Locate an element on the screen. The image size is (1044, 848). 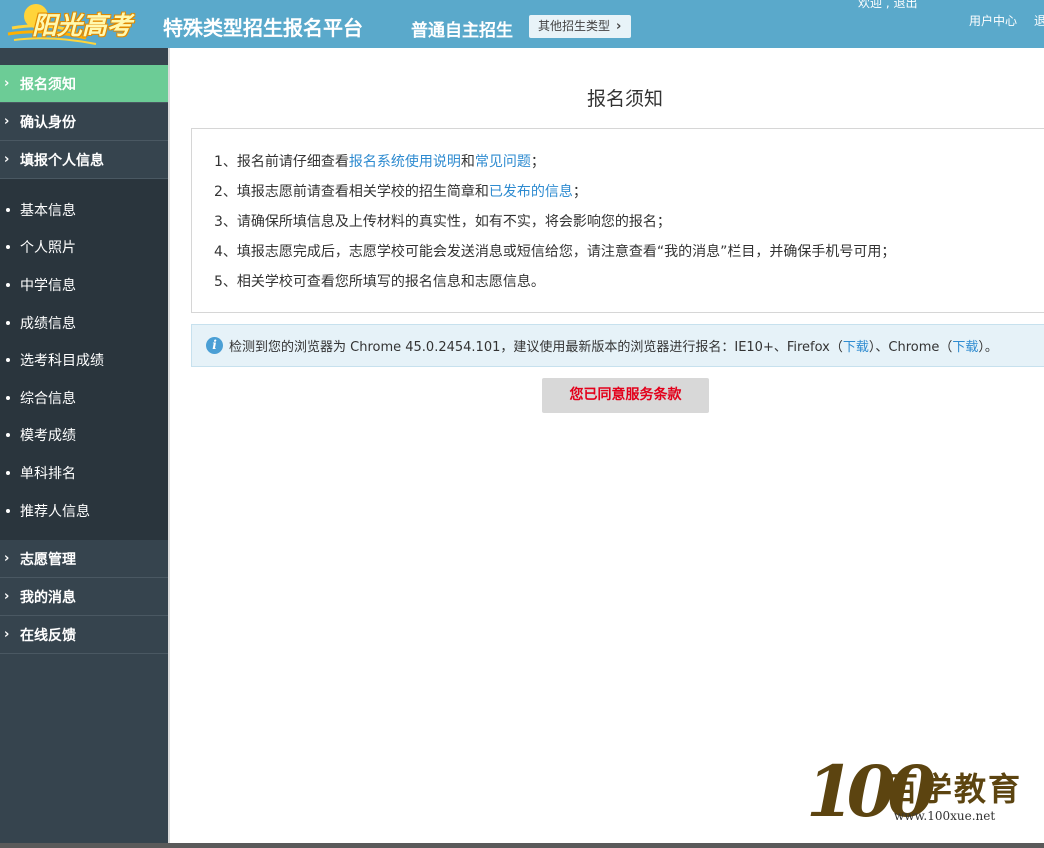
sub-item-label: 个人照片 is located at coordinates (48, 248).